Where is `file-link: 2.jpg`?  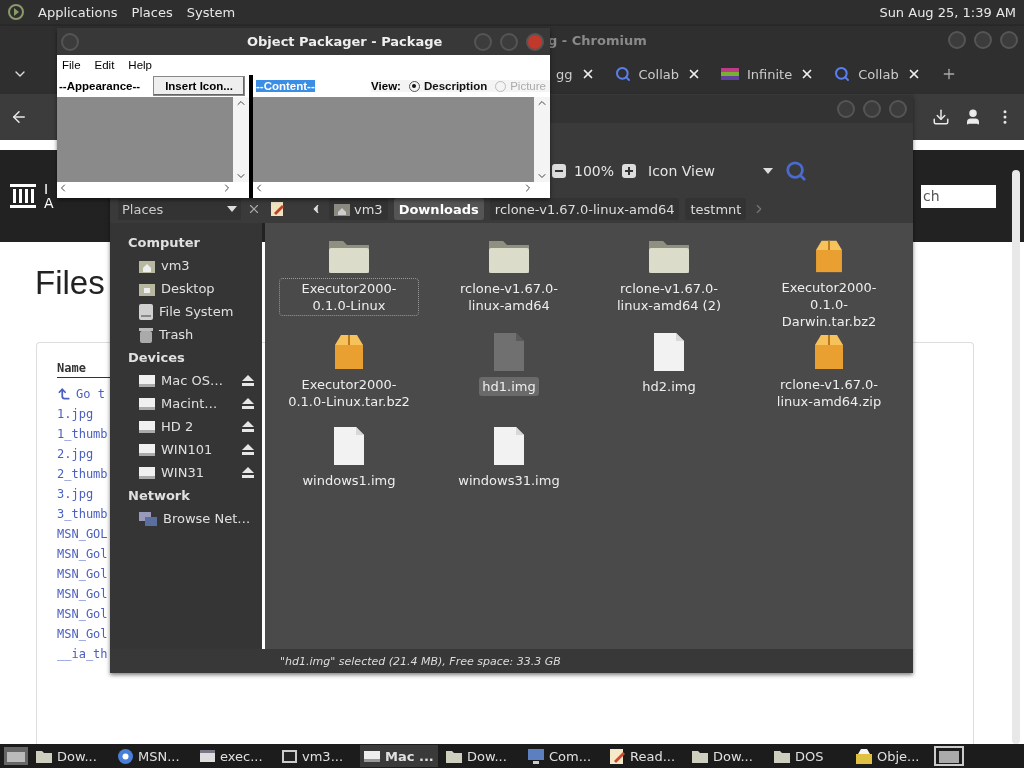 file-link: 2.jpg is located at coordinates (75, 453).